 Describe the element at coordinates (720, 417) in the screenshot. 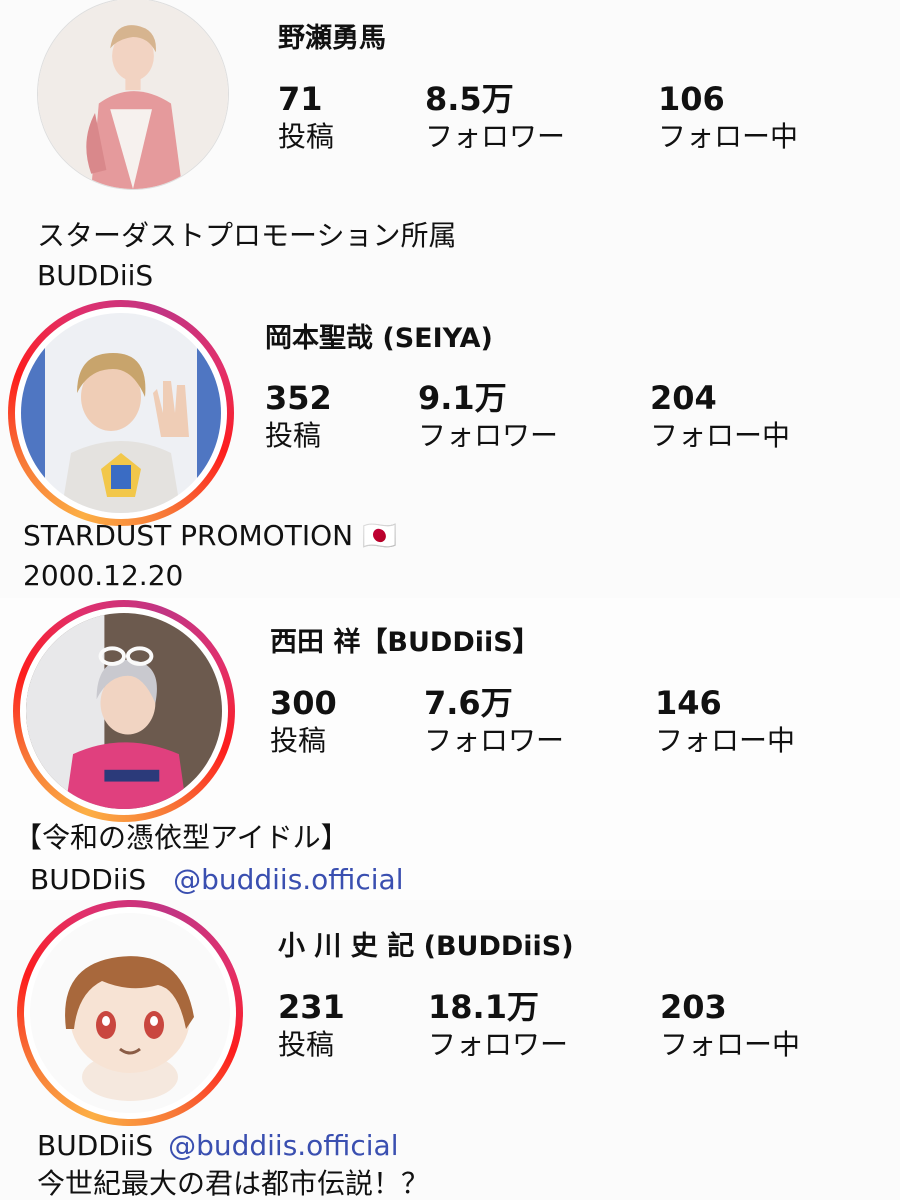

I see `stat-following: 204 フォロー中` at that location.